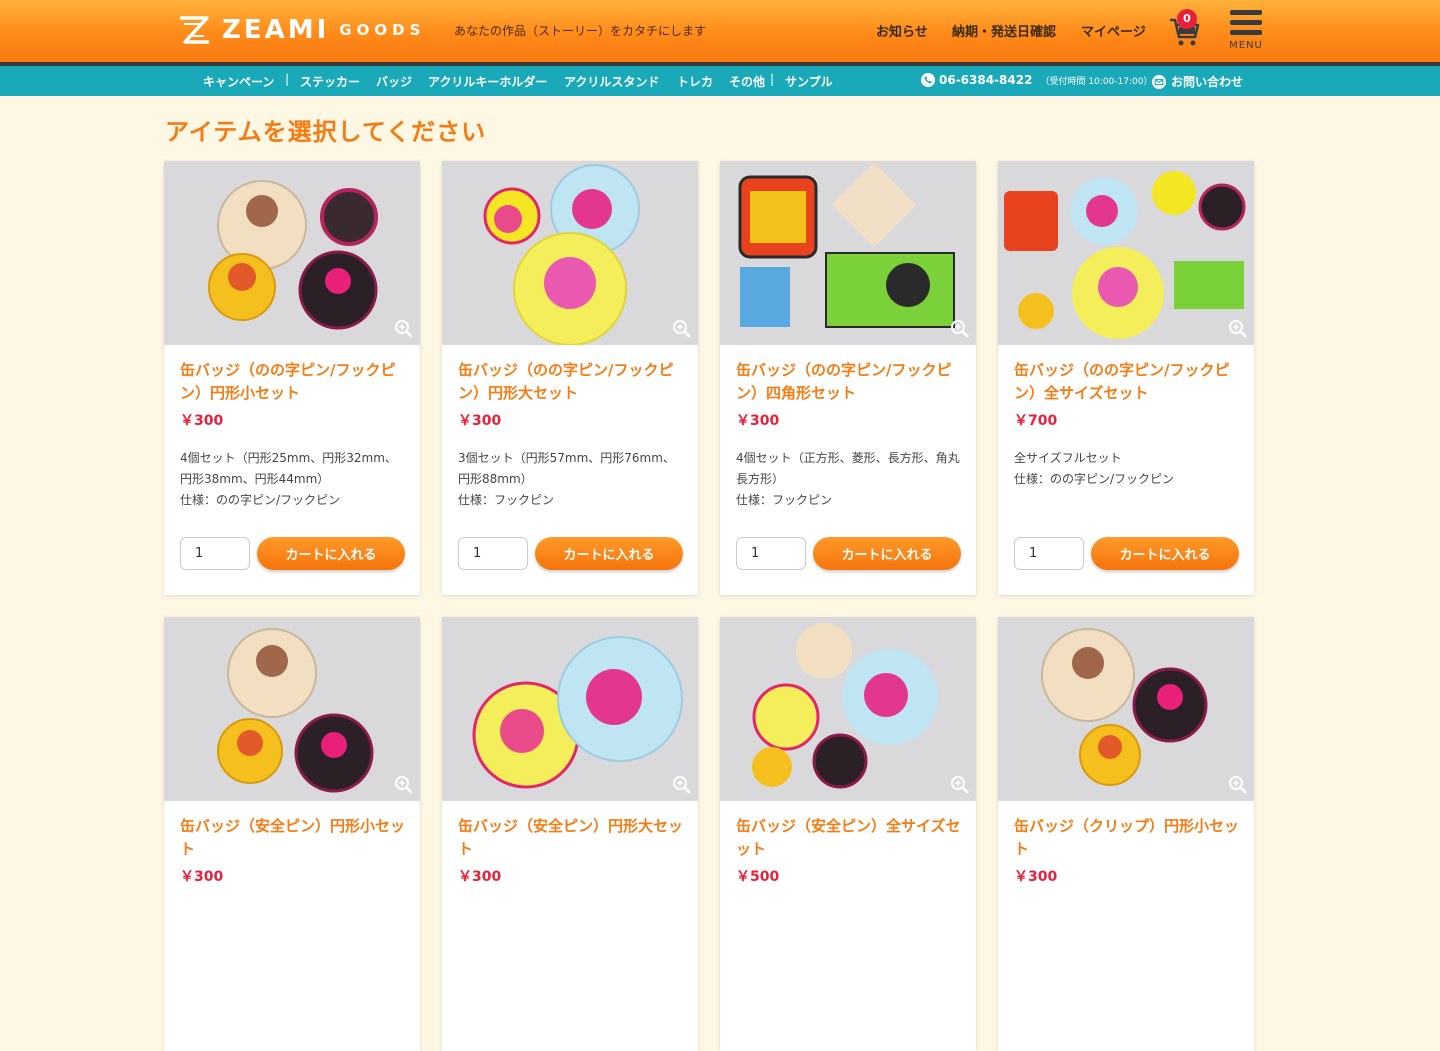 This screenshot has height=1051, width=1440. I want to click on subnav-other: その他, so click(747, 81).